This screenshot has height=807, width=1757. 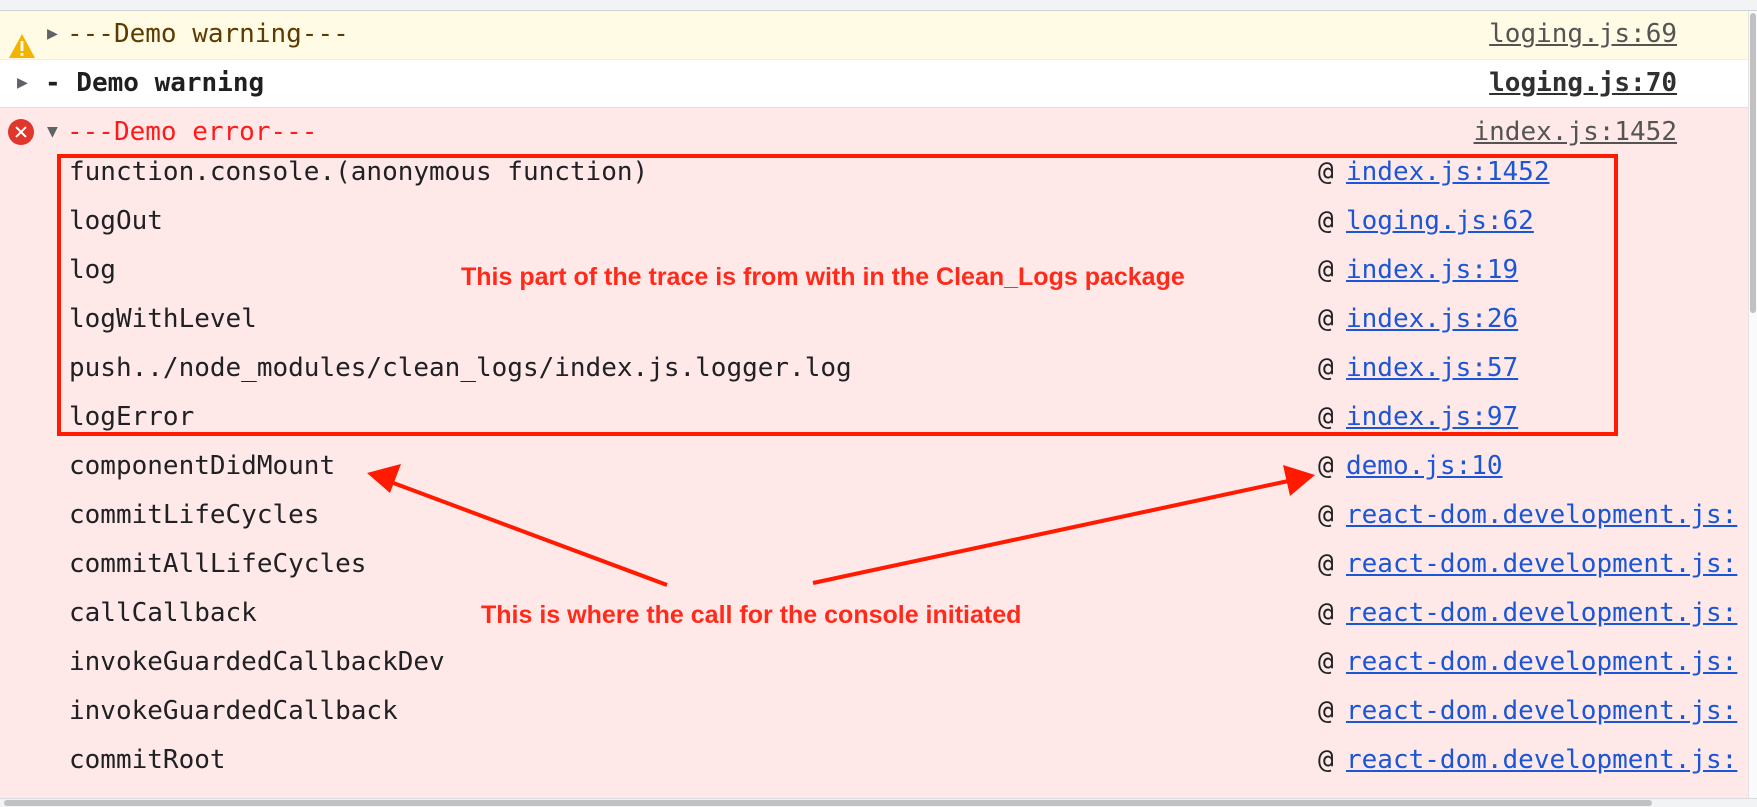 I want to click on annotation-arrows, so click(x=841, y=525).